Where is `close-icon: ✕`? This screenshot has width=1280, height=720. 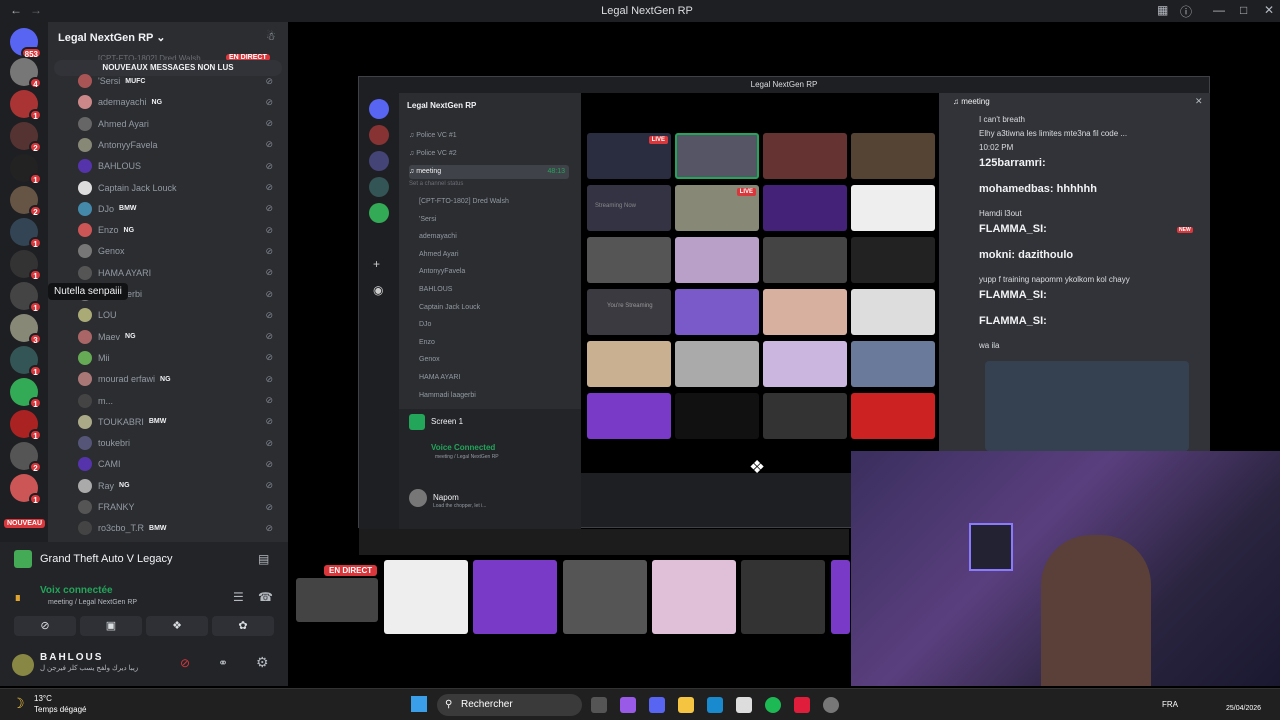 close-icon: ✕ is located at coordinates (1269, 10).